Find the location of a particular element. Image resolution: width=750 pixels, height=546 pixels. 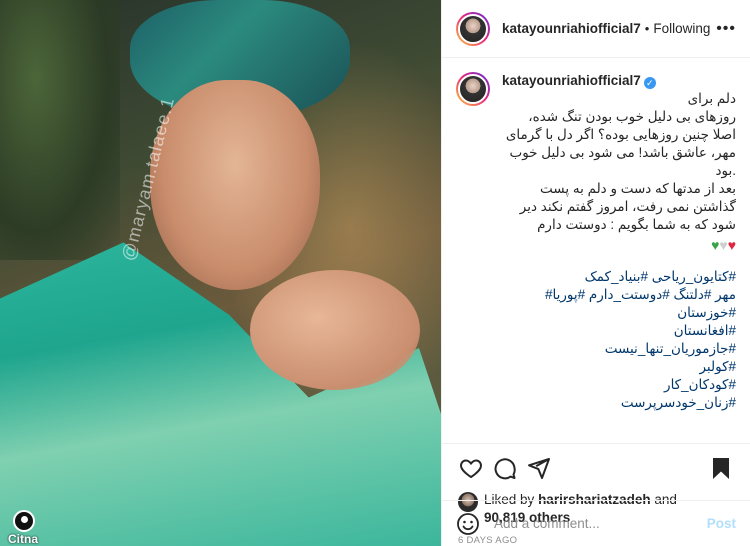

hashtag-link: #جازموریان_تنها_نیست is located at coordinates (619, 349).